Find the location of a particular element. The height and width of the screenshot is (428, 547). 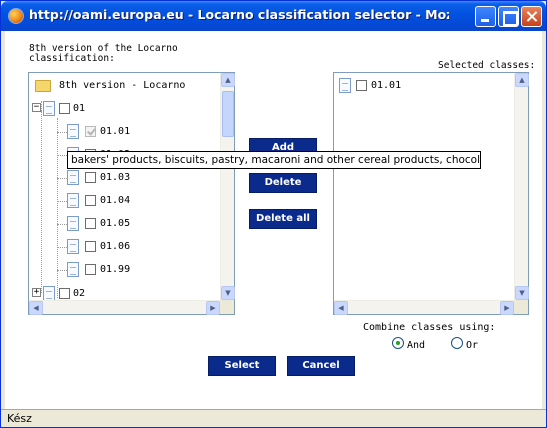

radio-and-label: And is located at coordinates (416, 345).